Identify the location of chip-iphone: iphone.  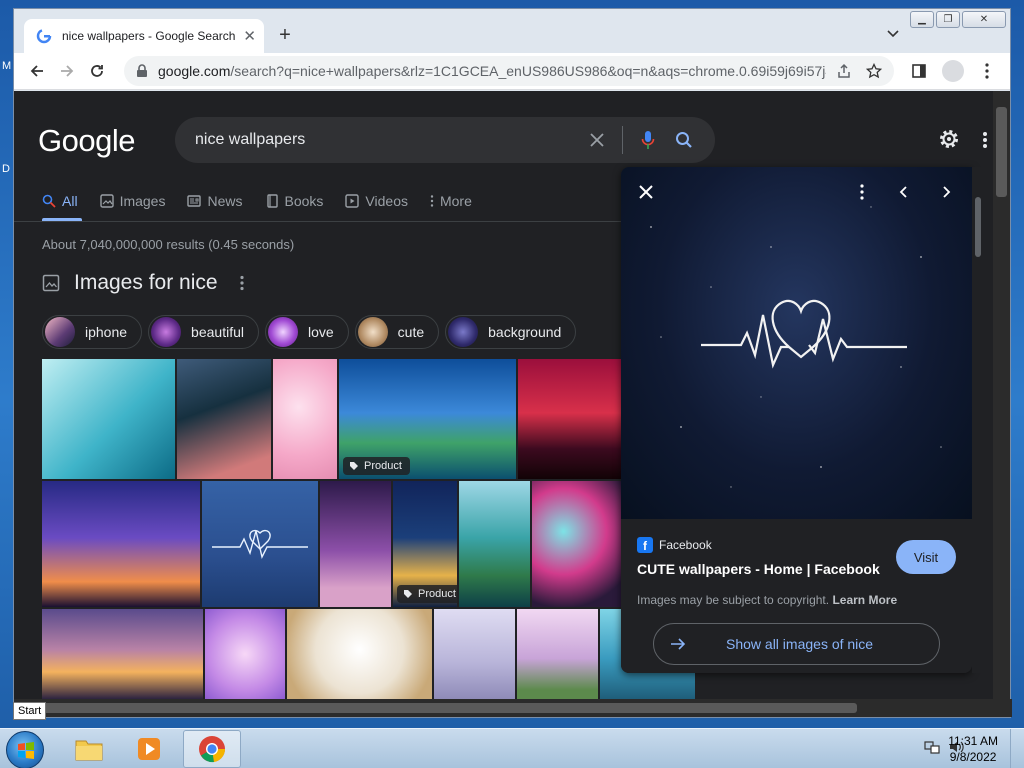
(92, 332).